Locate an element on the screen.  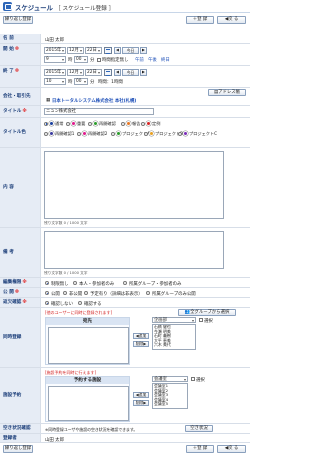
note-char-count: 残り文字数 0 / 1000 文字 is located at coordinates (66, 273).